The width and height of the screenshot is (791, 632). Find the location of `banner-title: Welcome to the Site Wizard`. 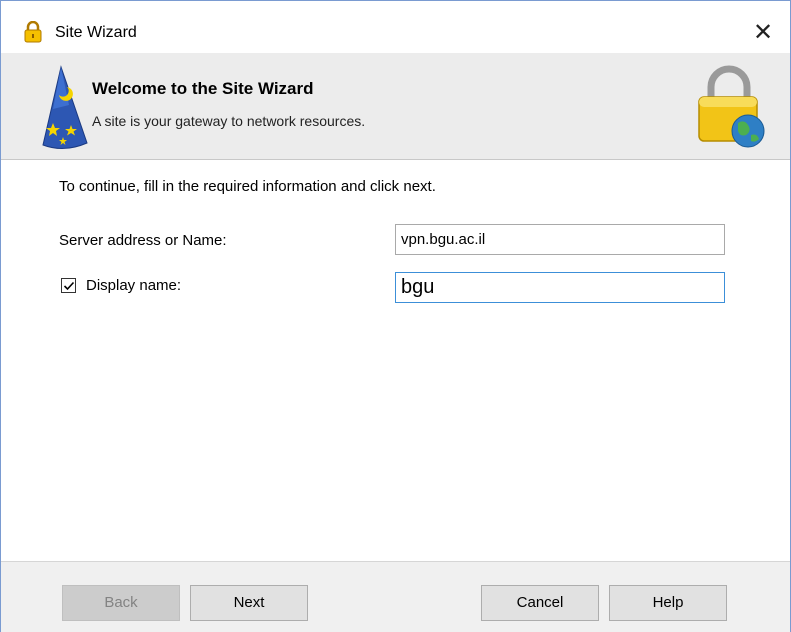

banner-title: Welcome to the Site Wizard is located at coordinates (203, 88).